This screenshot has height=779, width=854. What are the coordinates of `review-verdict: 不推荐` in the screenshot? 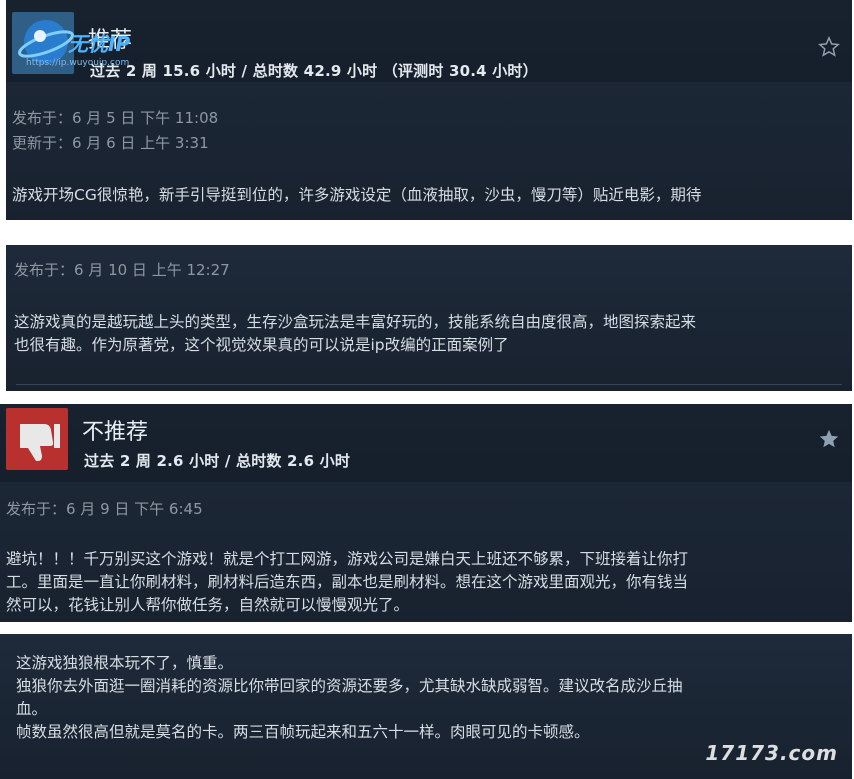 It's located at (115, 432).